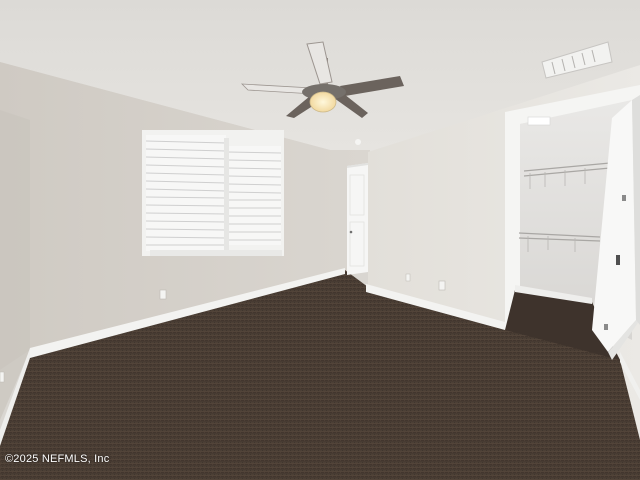 This screenshot has height=480, width=640. Describe the element at coordinates (323, 102) in the screenshot. I see `fan-light` at that location.